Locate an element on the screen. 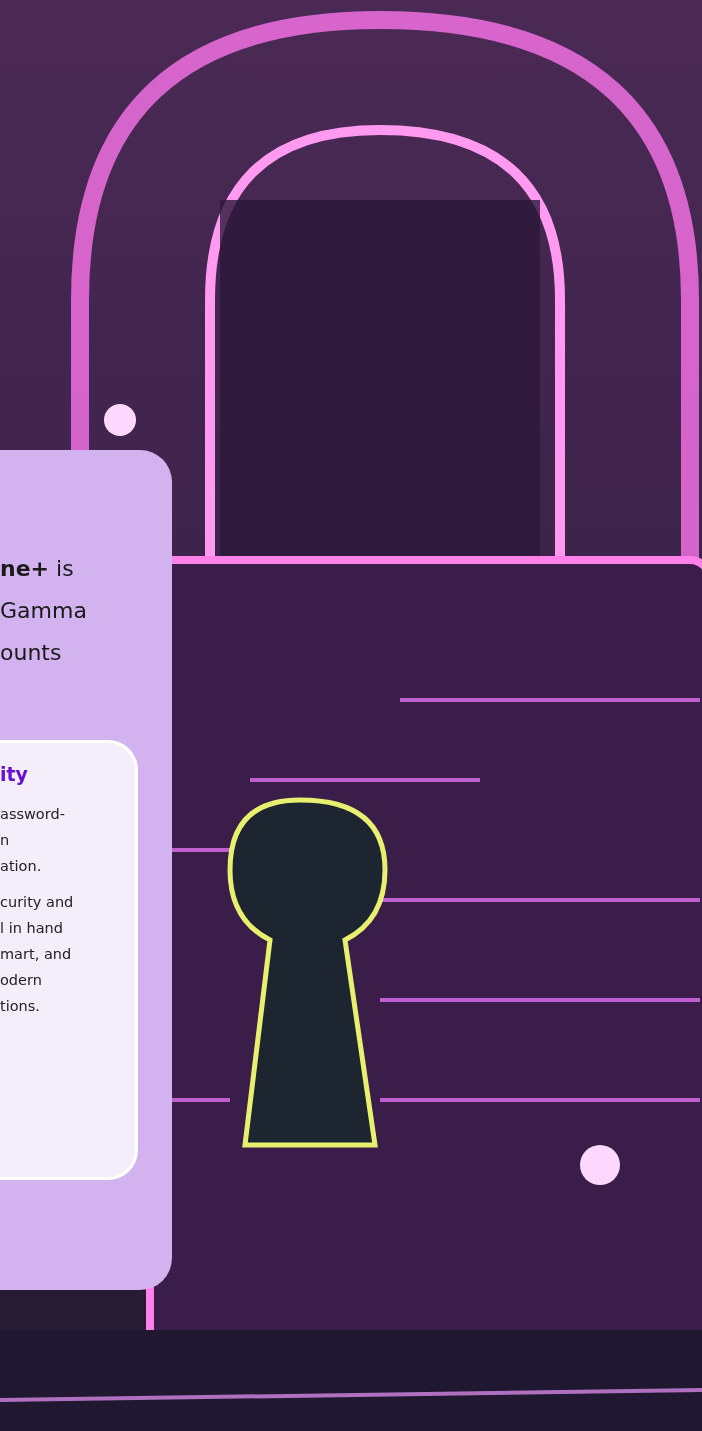  intro-text: ne+ is Gamma ounts is located at coordinates (44, 611).